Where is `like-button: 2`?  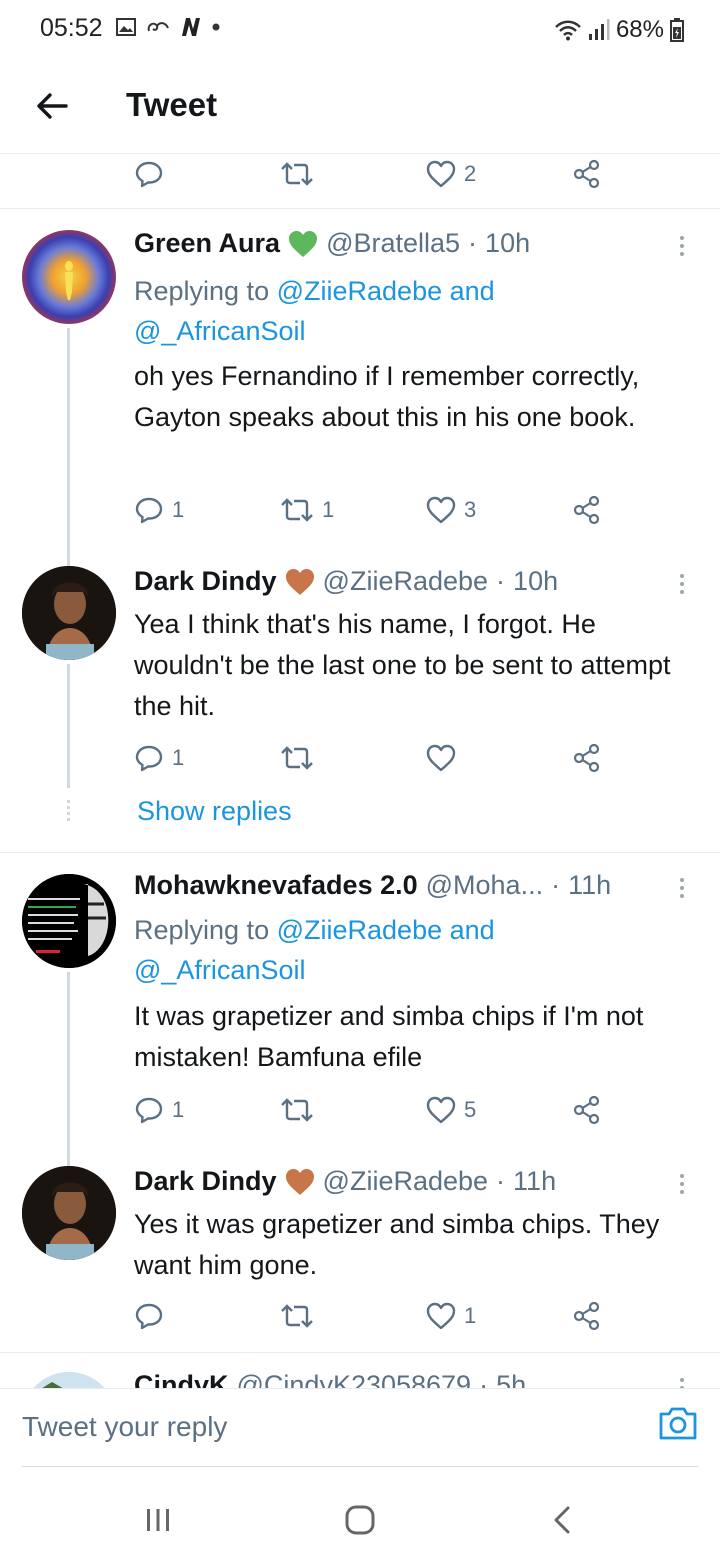
like-button: 2 is located at coordinates (451, 174).